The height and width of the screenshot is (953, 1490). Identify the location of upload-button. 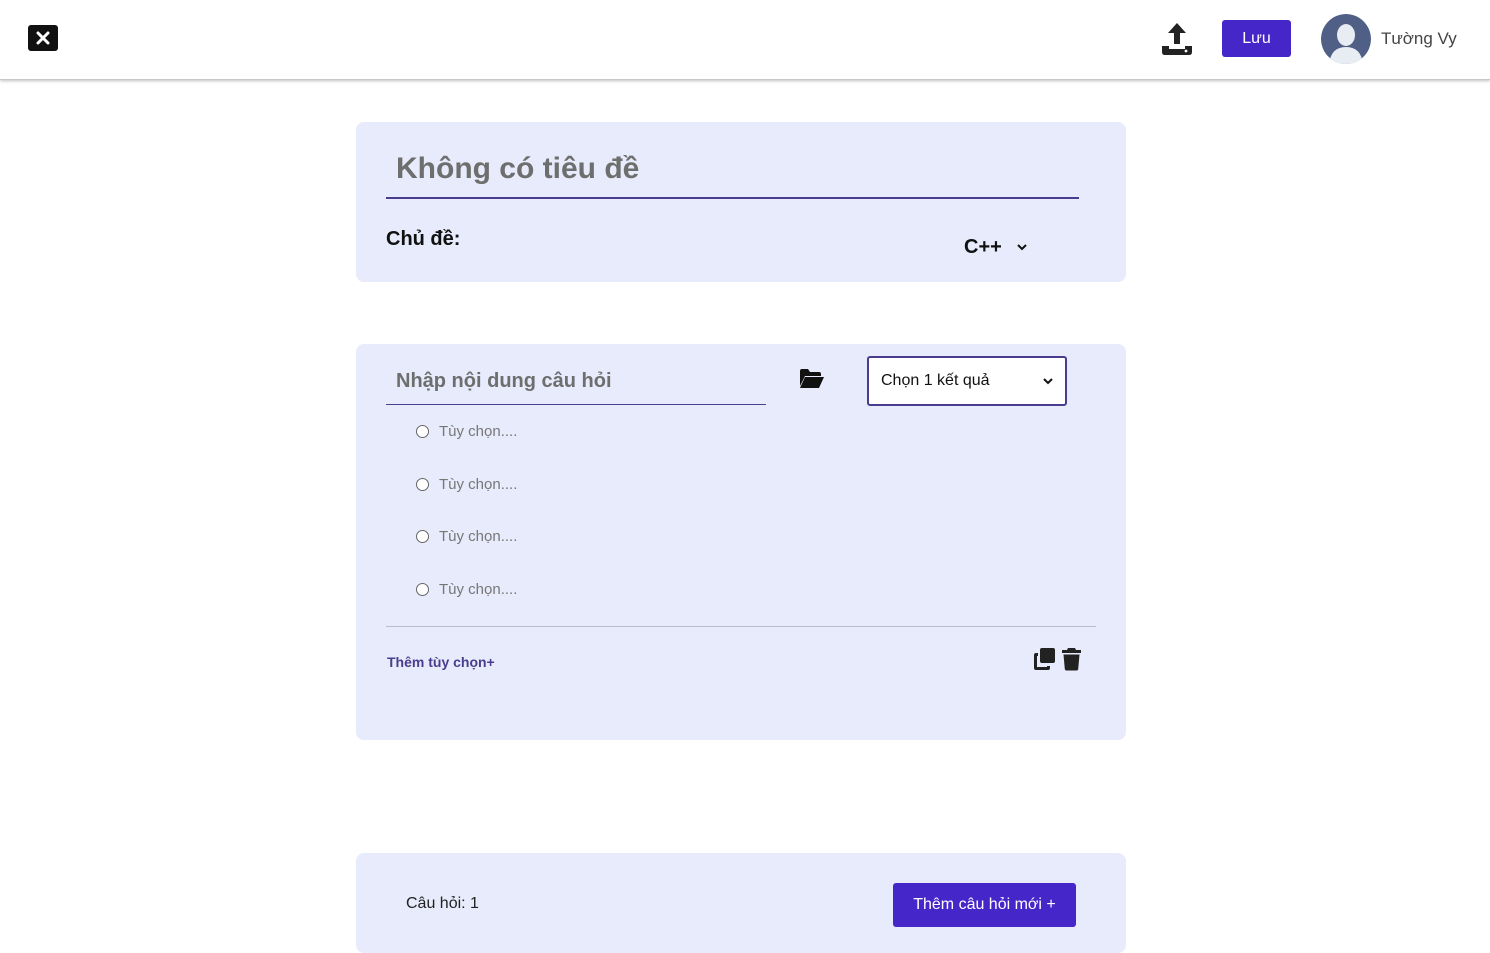
(1177, 39).